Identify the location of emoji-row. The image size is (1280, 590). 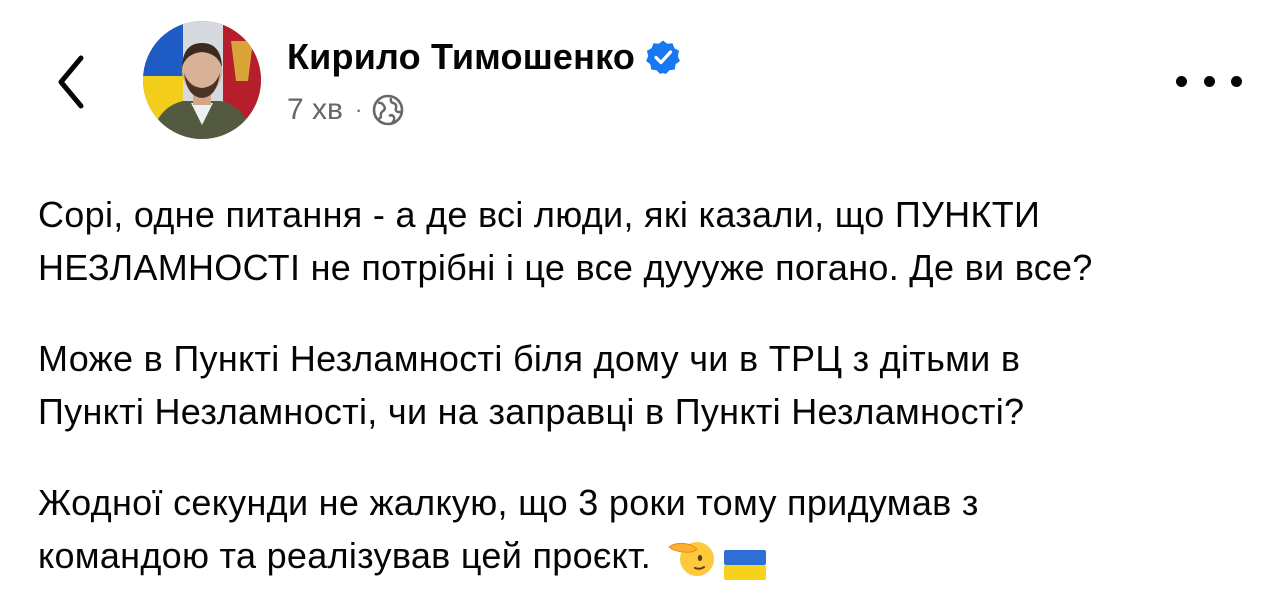
(717, 559).